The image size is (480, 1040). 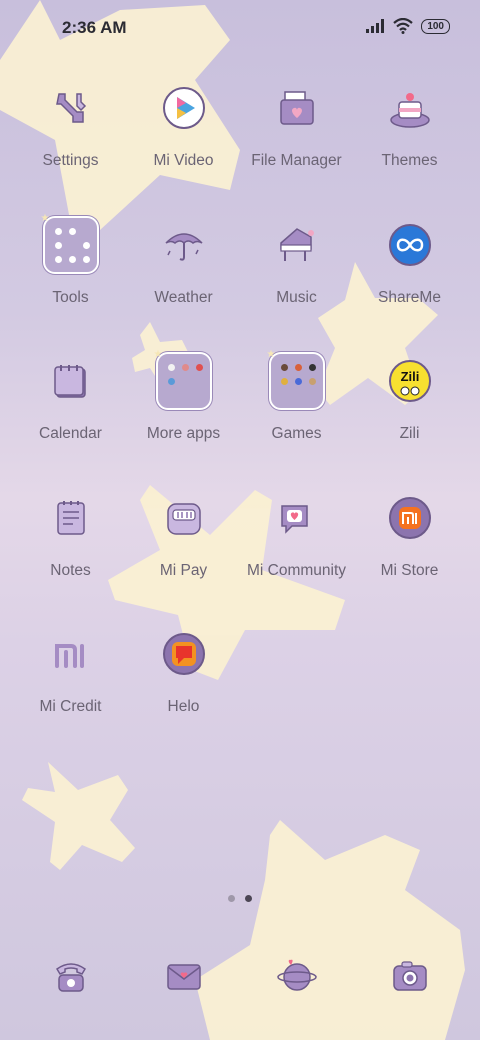 What do you see at coordinates (248, 898) in the screenshot?
I see `page-dot-active` at bounding box center [248, 898].